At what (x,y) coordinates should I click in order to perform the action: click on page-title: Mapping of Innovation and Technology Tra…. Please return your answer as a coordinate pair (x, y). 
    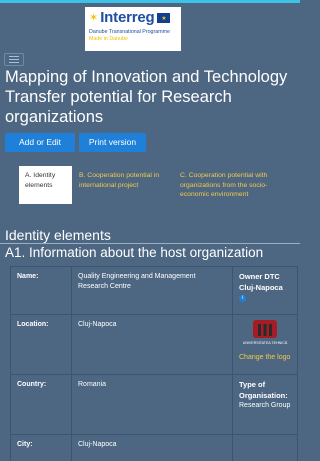
    Looking at the image, I should click on (146, 97).